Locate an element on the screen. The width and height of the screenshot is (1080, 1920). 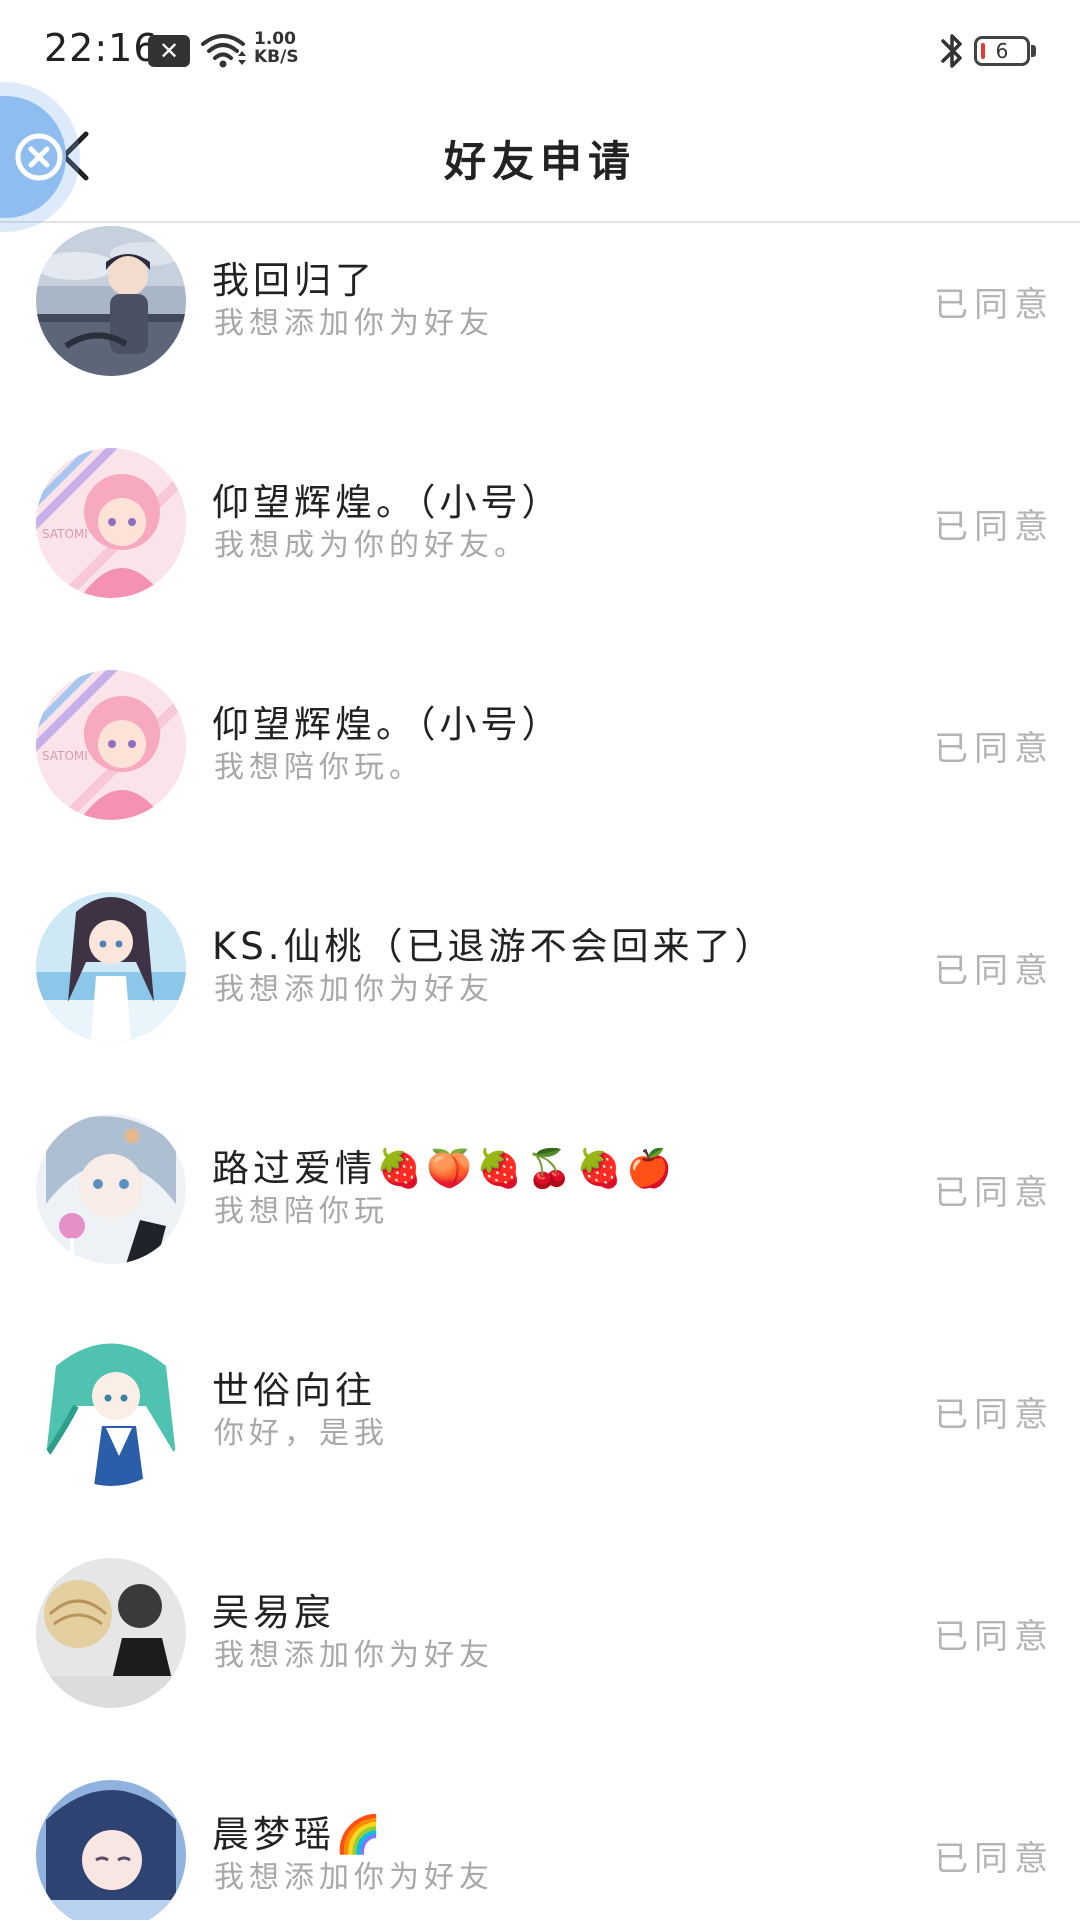
list-item: 世俗向往 你好，是我 已同意 is located at coordinates (540, 1443).